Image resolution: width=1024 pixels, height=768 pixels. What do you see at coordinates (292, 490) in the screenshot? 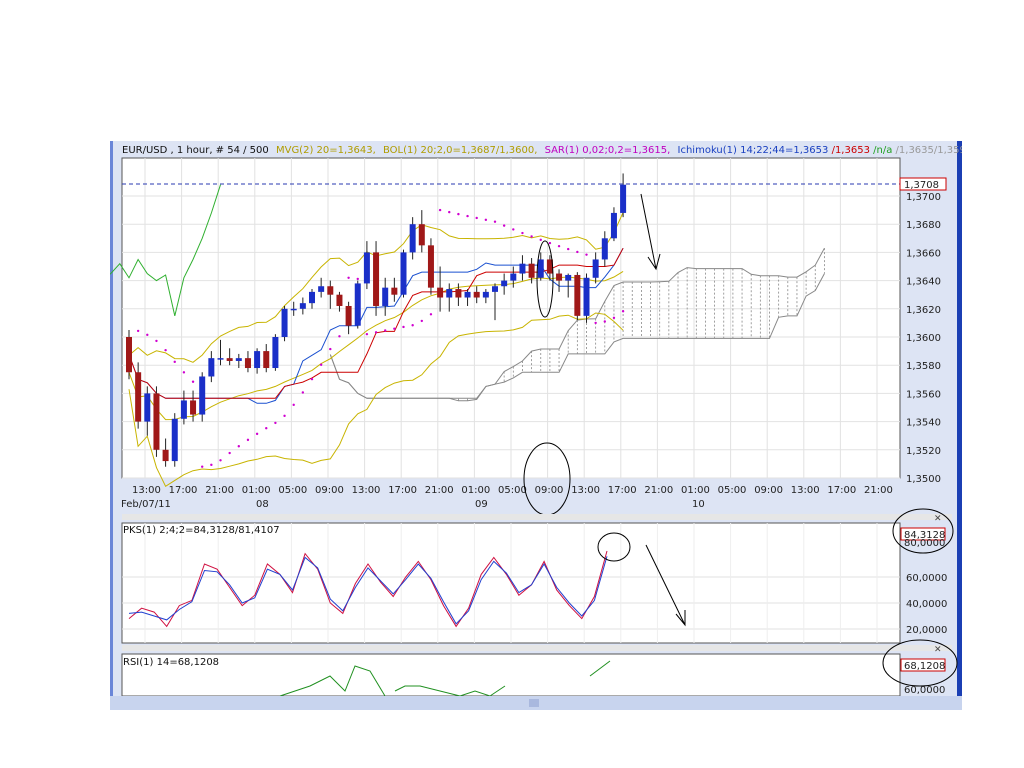
I see `time-tick-label: 05:00` at bounding box center [292, 490].